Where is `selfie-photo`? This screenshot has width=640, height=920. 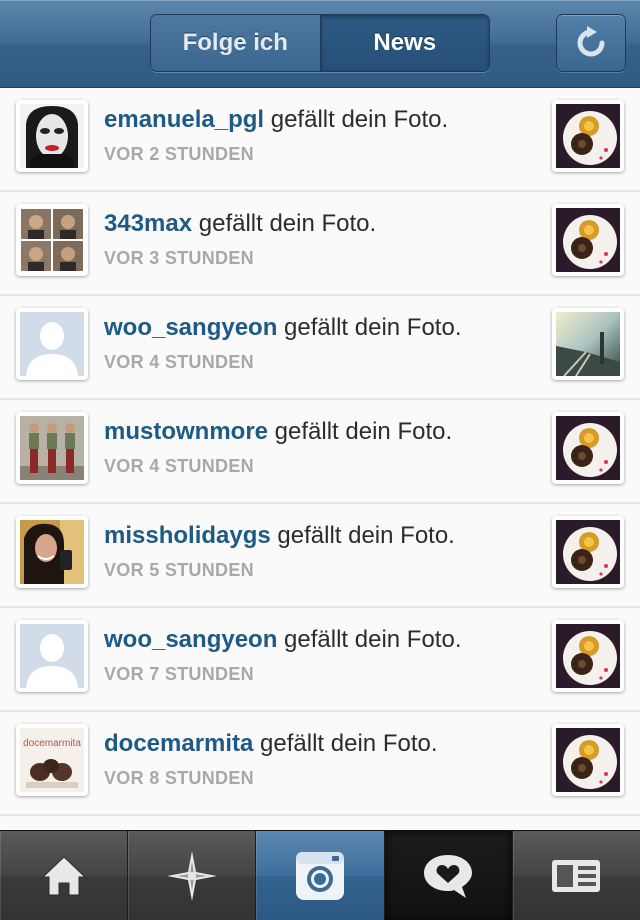 selfie-photo is located at coordinates (52, 552).